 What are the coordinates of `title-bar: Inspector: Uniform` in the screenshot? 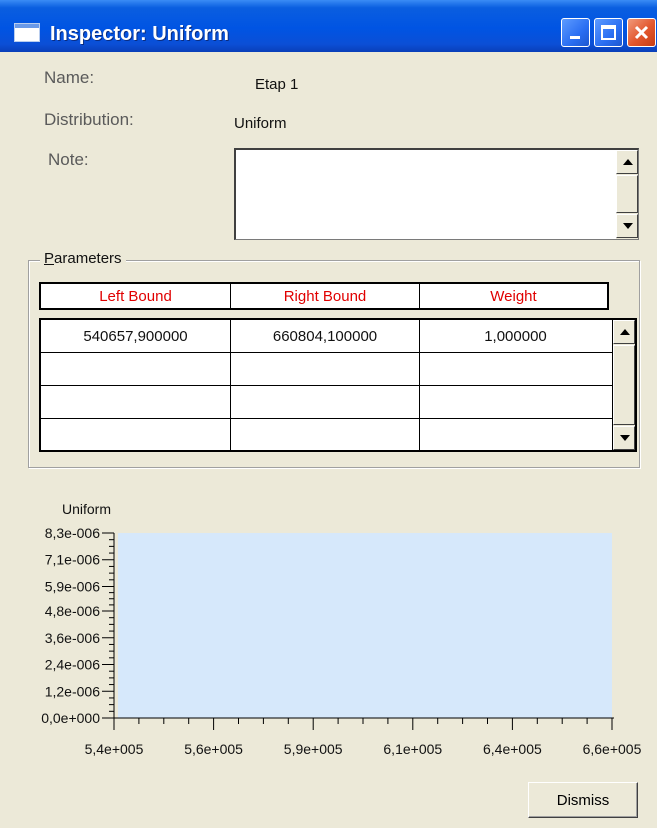 It's located at (328, 26).